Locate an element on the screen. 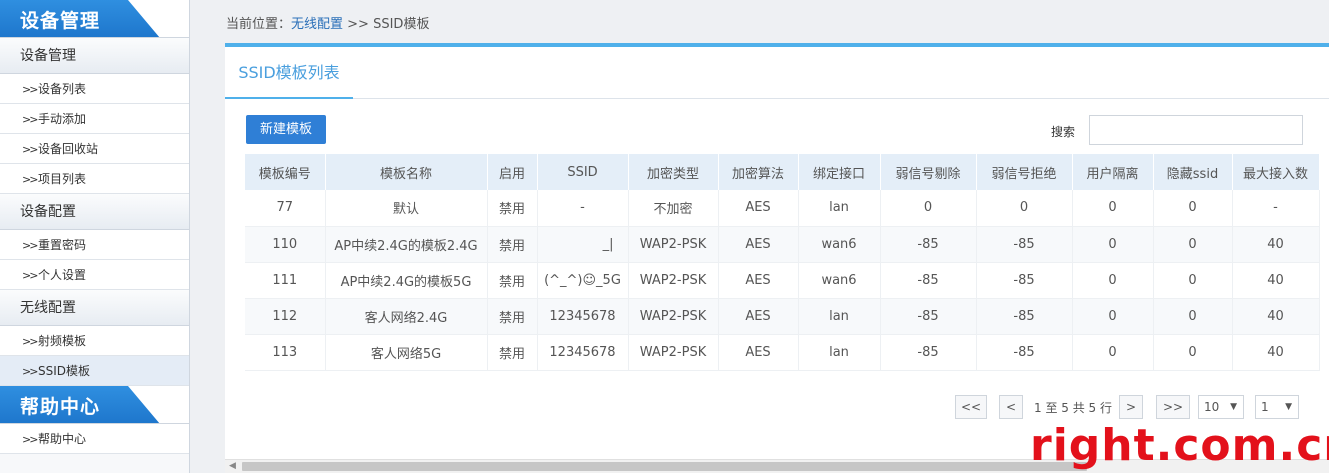 The height and width of the screenshot is (473, 1329). column-header: 加密类型 is located at coordinates (673, 172).